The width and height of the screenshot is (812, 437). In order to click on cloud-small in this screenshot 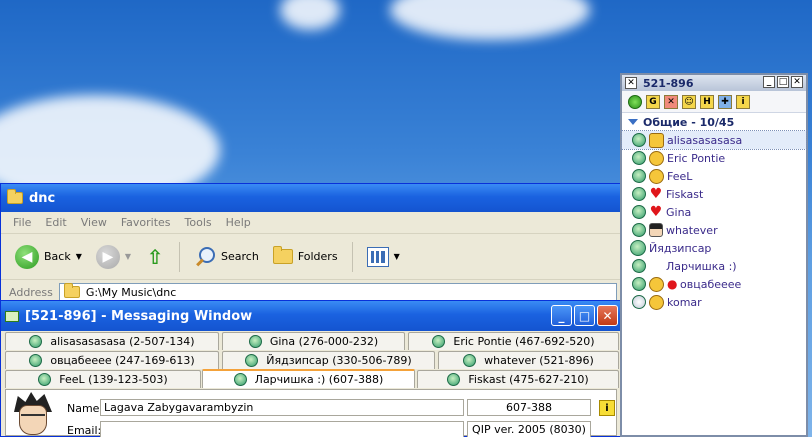, I will do `click(490, 20)`.